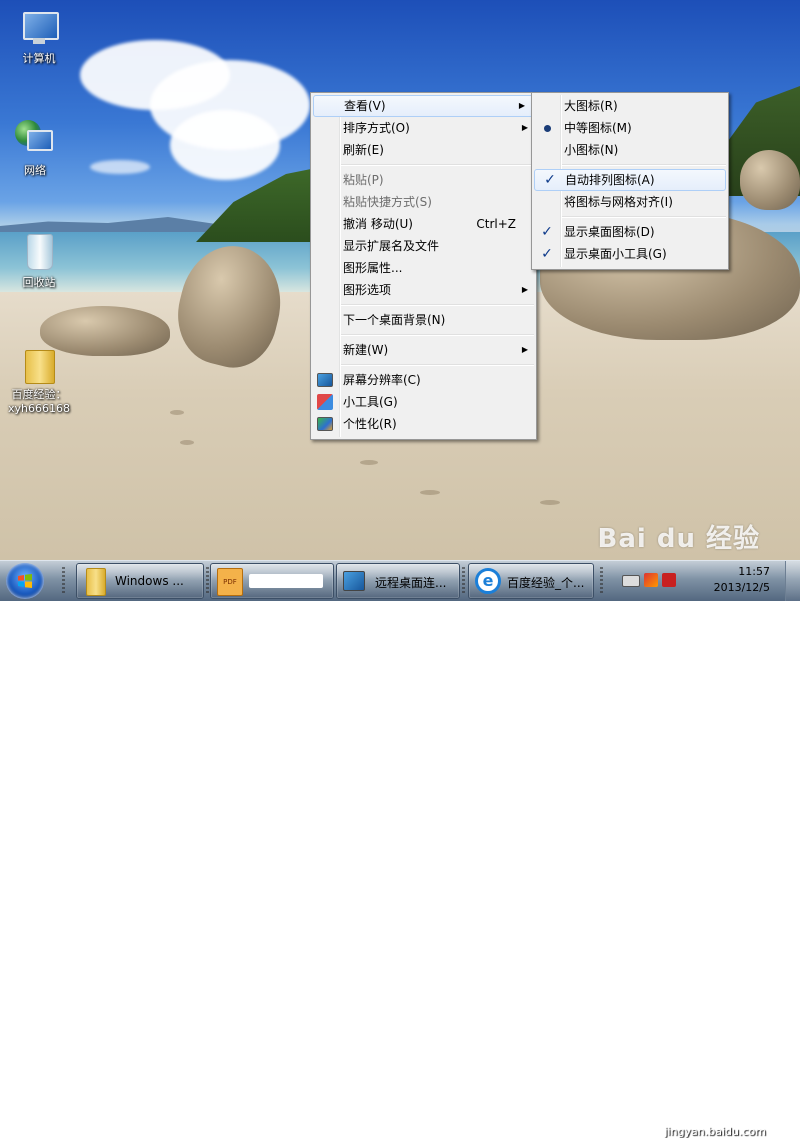  I want to click on menu-item-medium-icons: 中等图标(M), so click(630, 128).